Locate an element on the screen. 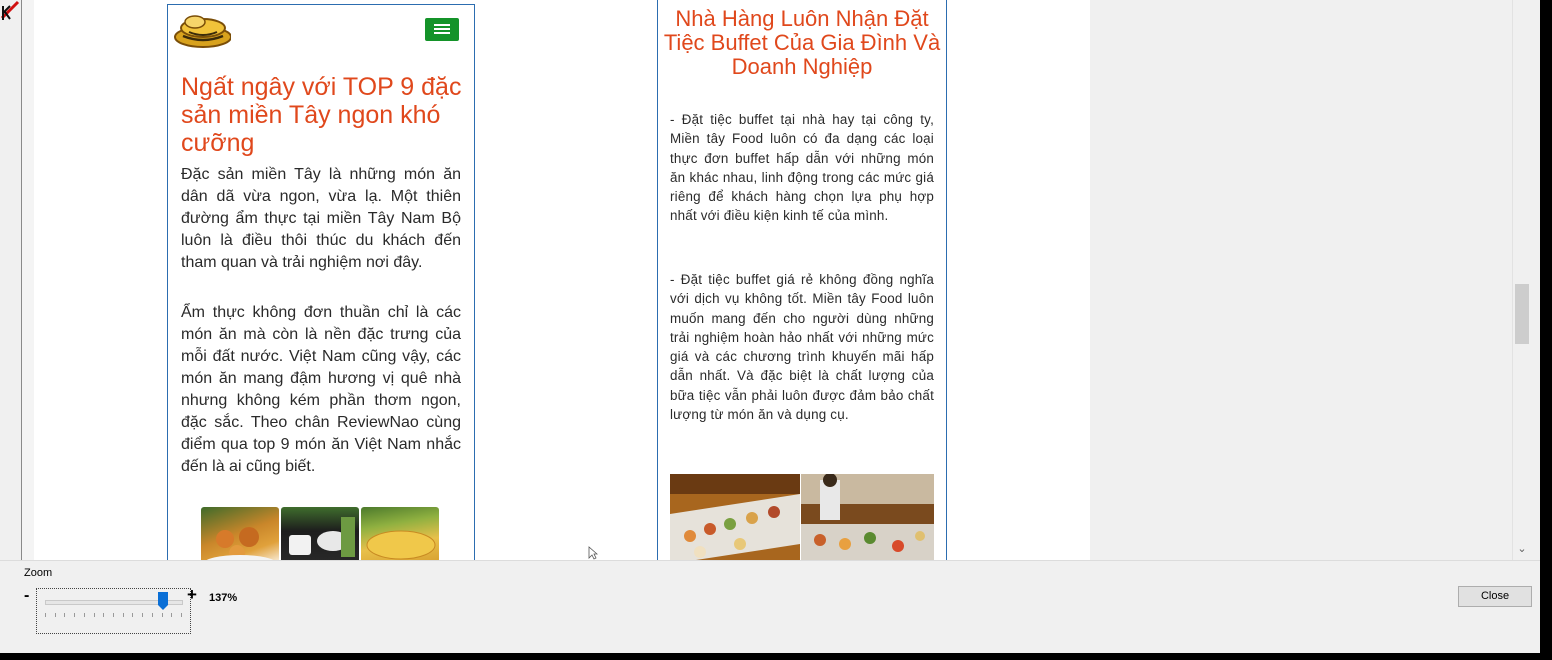 The image size is (1552, 660). mouse-cursor-icon is located at coordinates (593, 553).